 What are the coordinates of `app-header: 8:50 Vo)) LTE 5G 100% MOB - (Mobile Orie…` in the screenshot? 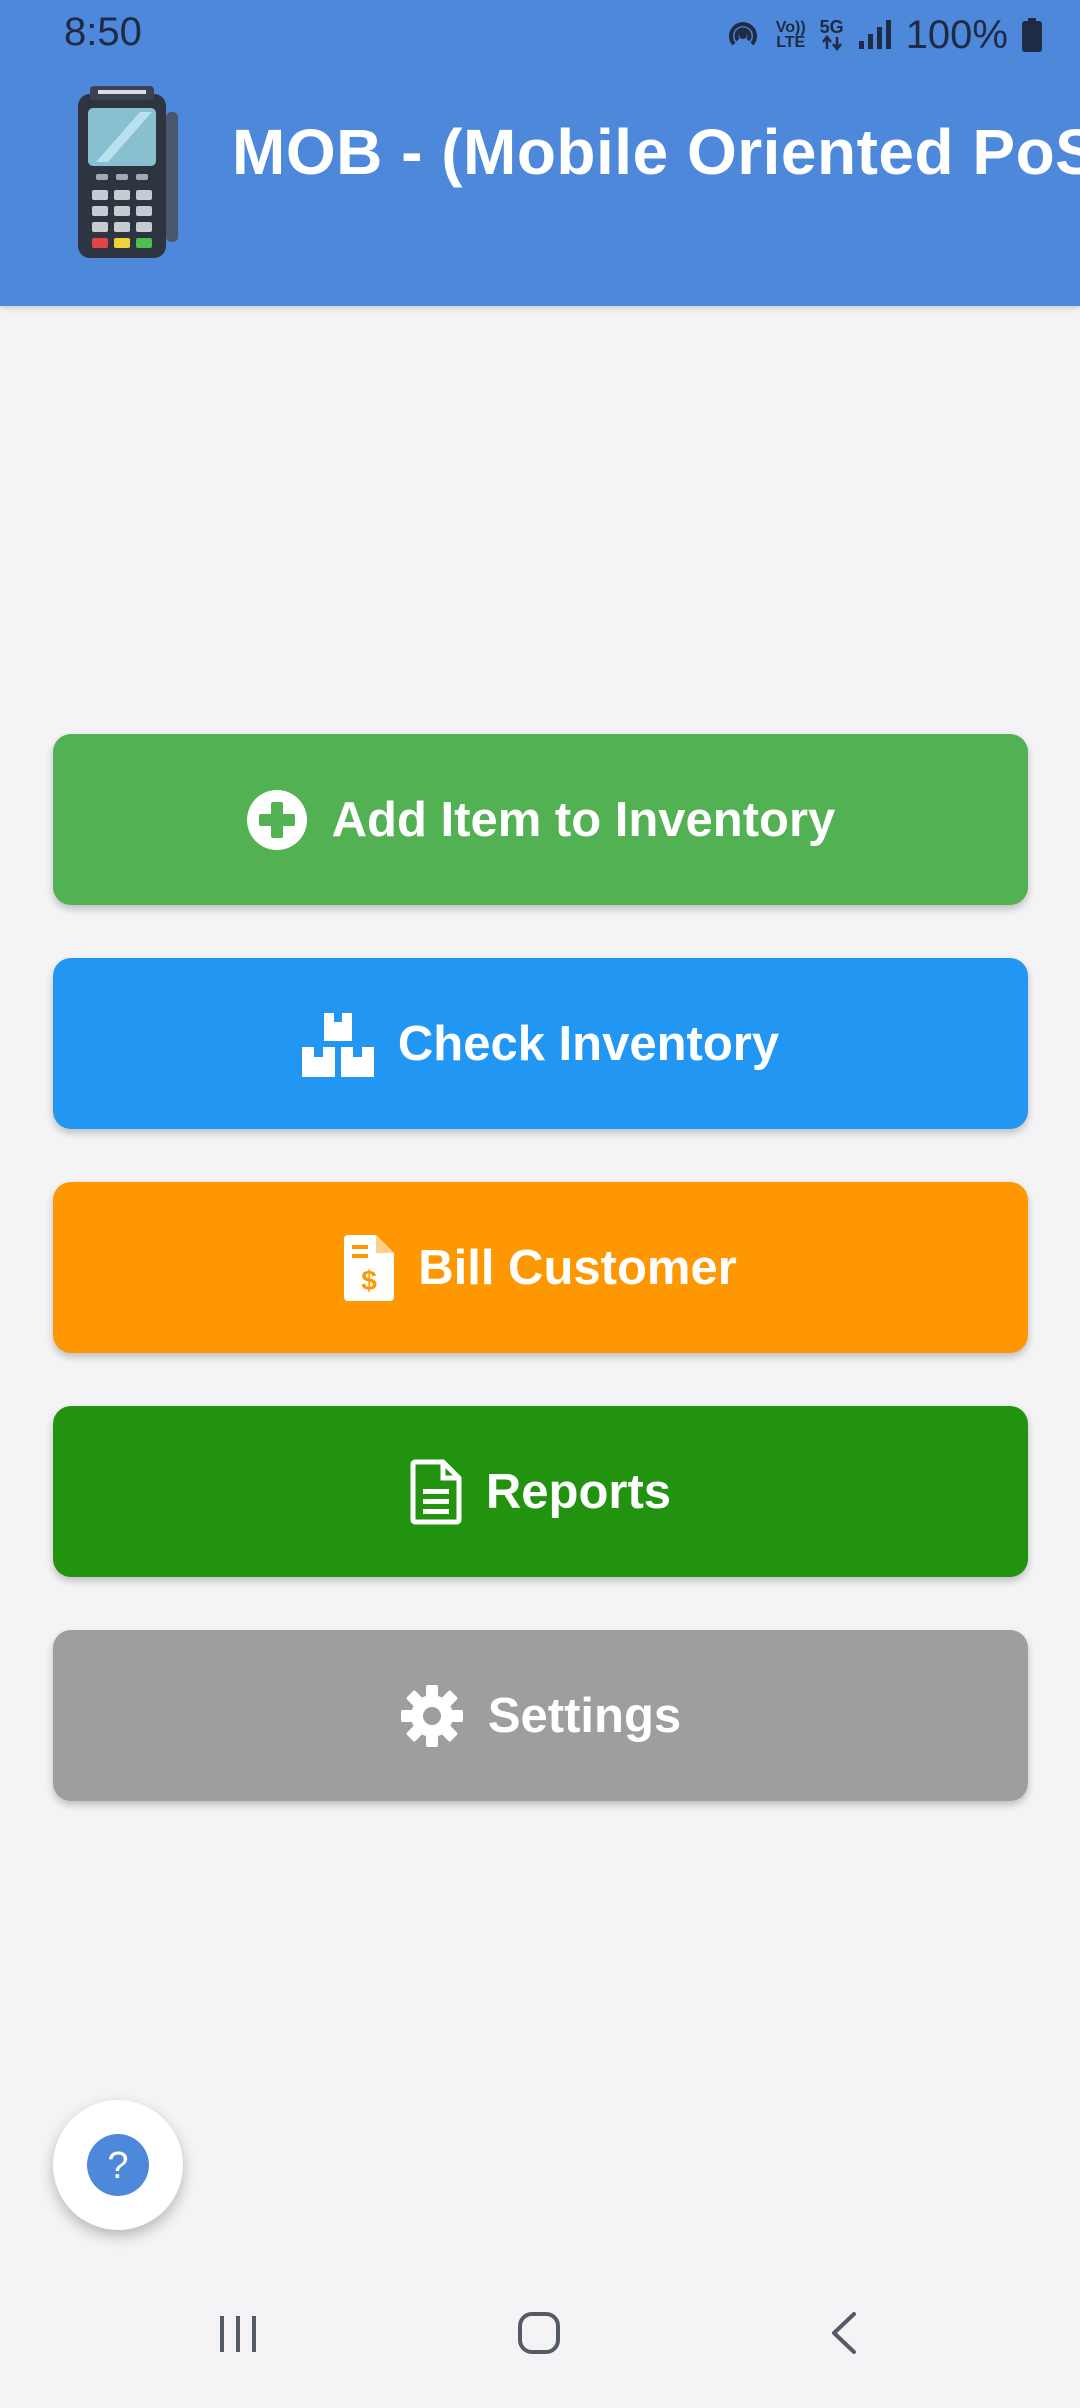 It's located at (540, 153).